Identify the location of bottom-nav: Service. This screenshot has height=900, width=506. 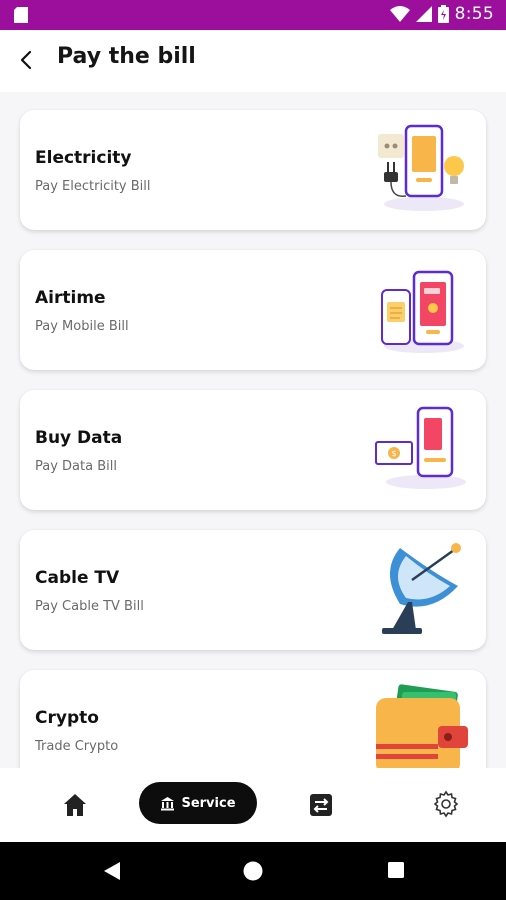
(253, 805).